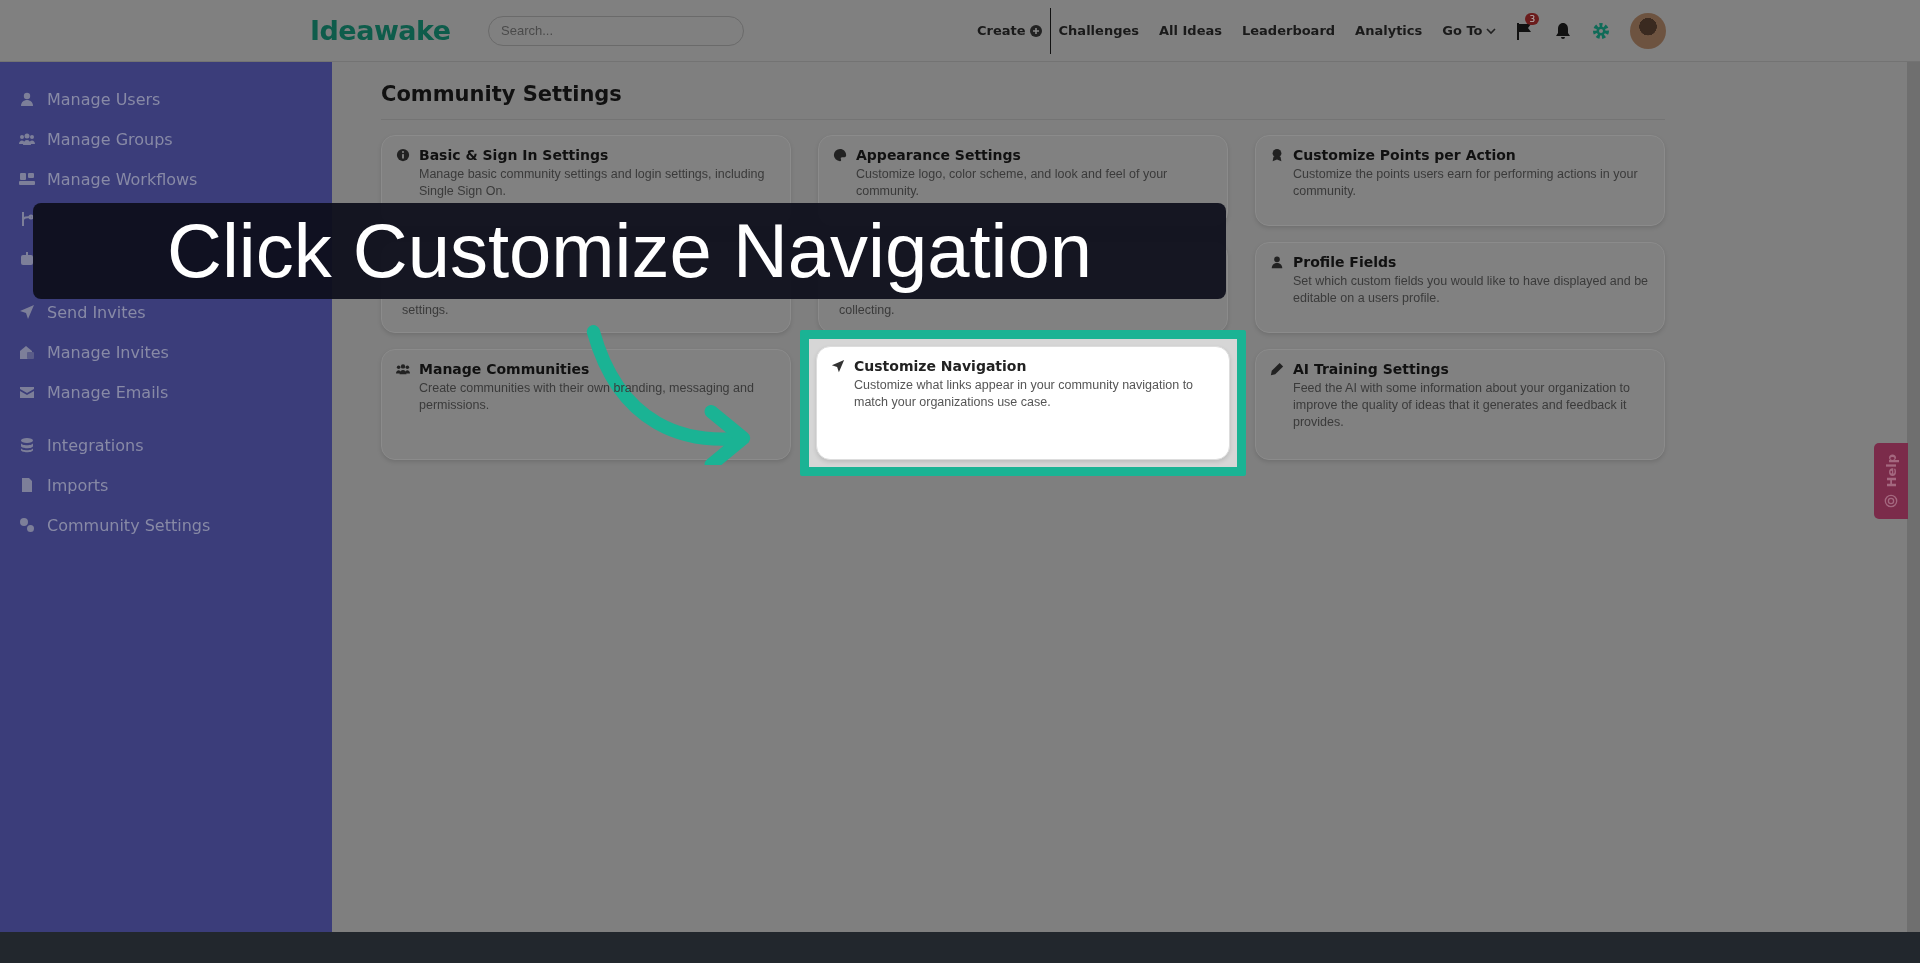 This screenshot has width=1920, height=963. What do you see at coordinates (1462, 405) in the screenshot?
I see `card-description: Feed the AI with some information about your organization to improve the quality of ideas that it generates and feedback it provides.` at bounding box center [1462, 405].